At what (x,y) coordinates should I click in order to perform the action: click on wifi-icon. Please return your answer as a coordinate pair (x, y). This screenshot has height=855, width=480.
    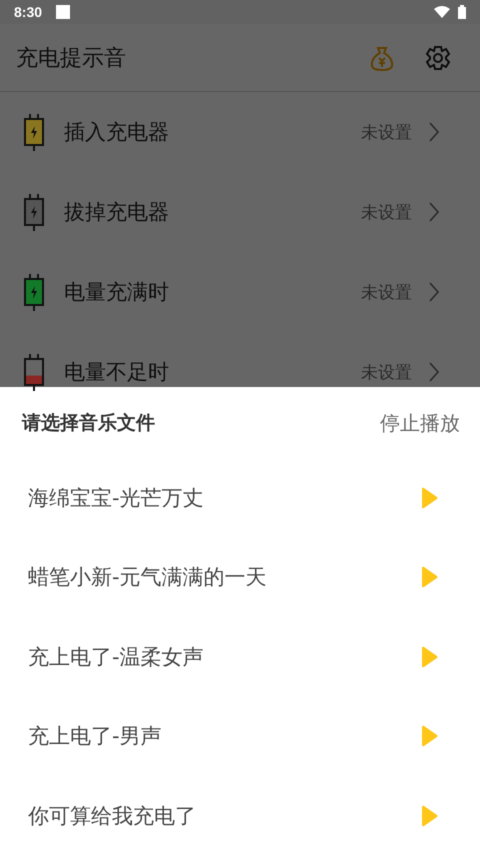
    Looking at the image, I should click on (442, 12).